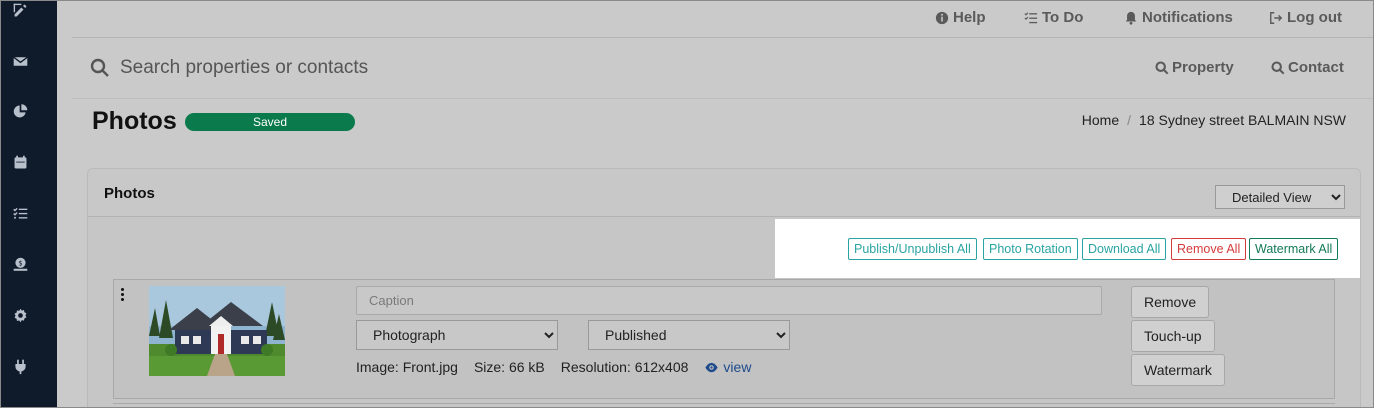 The width and height of the screenshot is (1374, 408). What do you see at coordinates (457, 335) in the screenshot?
I see `photo-type-select: Photograph` at bounding box center [457, 335].